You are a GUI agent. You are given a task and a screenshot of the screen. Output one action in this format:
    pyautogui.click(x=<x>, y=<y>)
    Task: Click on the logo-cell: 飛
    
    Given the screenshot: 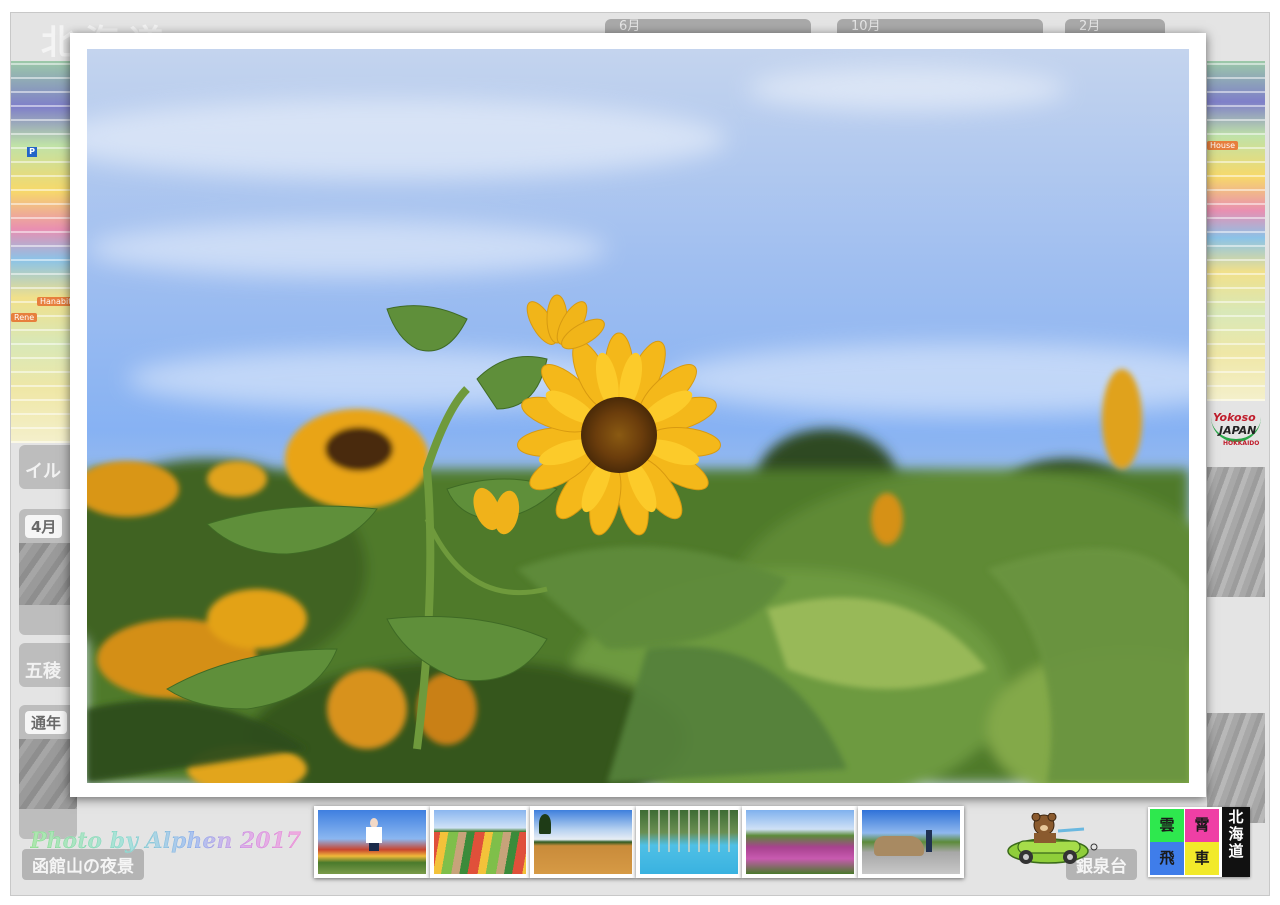 What is the action you would take?
    pyautogui.click(x=1167, y=858)
    